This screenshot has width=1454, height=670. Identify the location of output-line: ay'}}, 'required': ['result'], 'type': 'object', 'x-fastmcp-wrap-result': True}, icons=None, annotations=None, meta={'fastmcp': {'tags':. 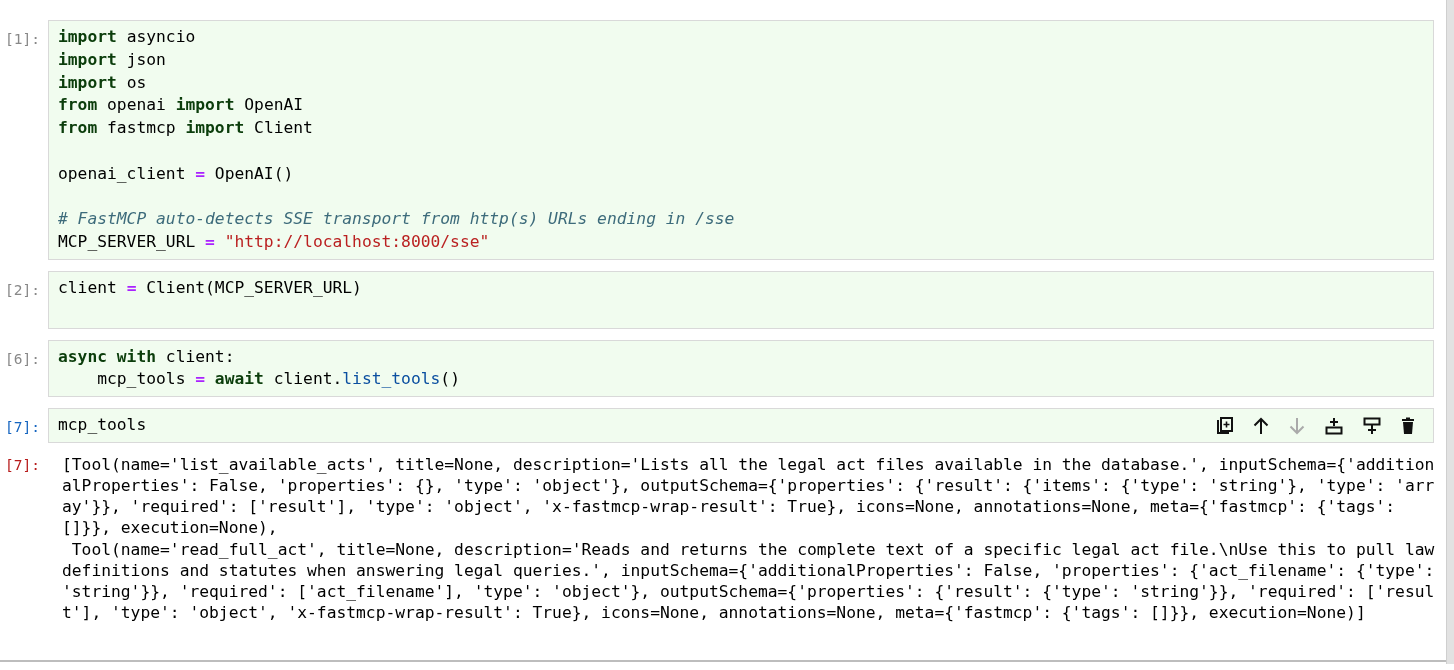
(729, 507).